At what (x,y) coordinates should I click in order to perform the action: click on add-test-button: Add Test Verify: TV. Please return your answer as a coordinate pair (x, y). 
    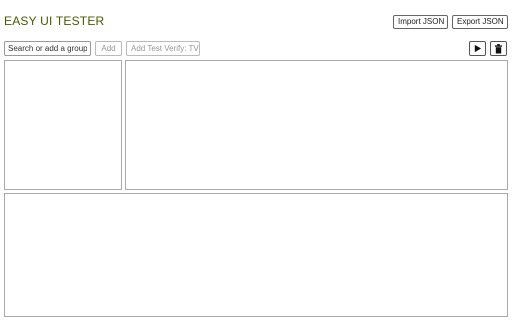
    Looking at the image, I should click on (163, 48).